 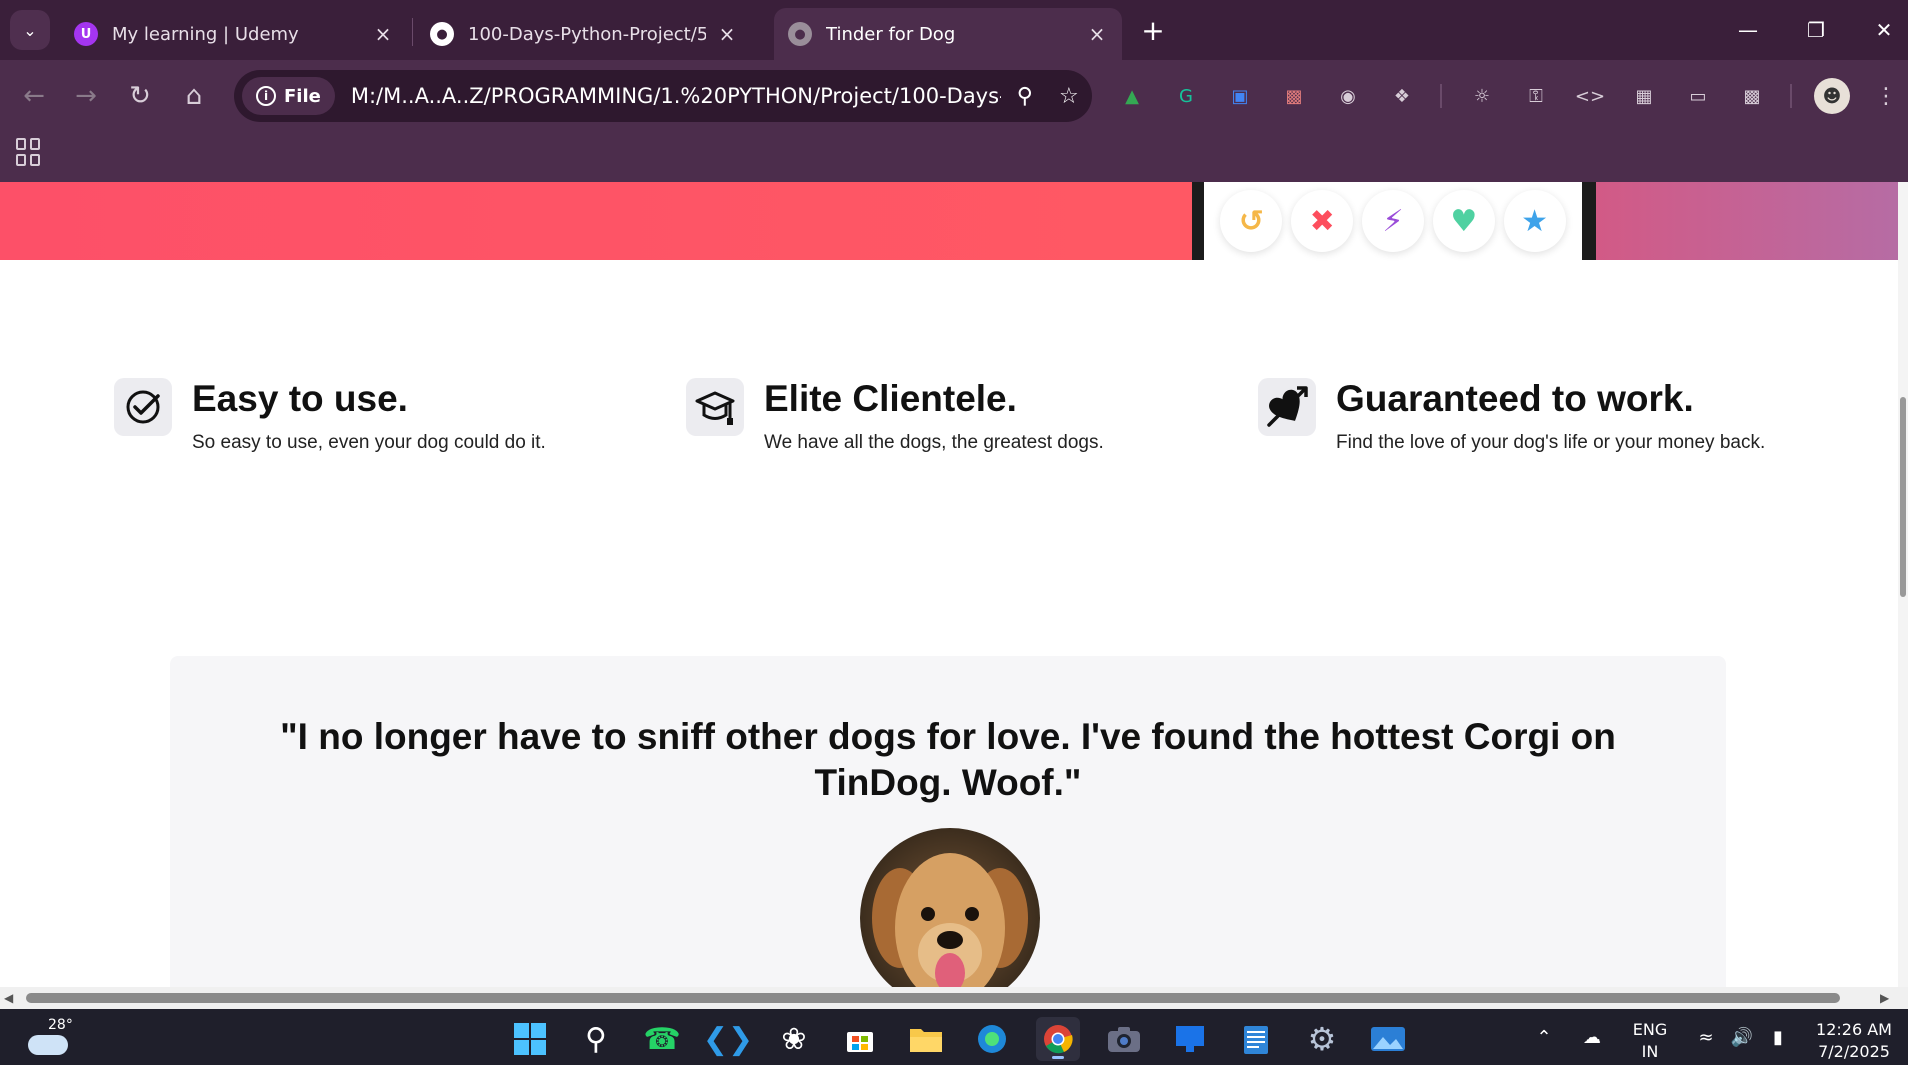 I want to click on vscode-app: ❮❯, so click(x=728, y=1039).